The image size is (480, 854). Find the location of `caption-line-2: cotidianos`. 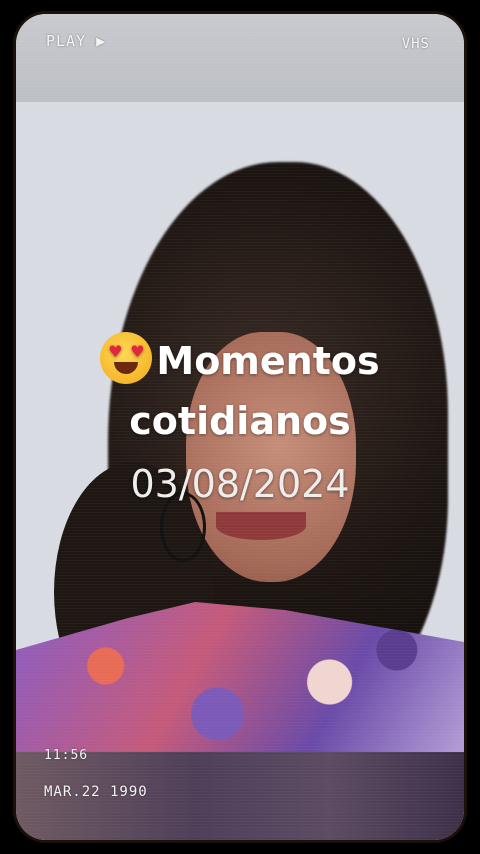

caption-line-2: cotidianos is located at coordinates (240, 421).